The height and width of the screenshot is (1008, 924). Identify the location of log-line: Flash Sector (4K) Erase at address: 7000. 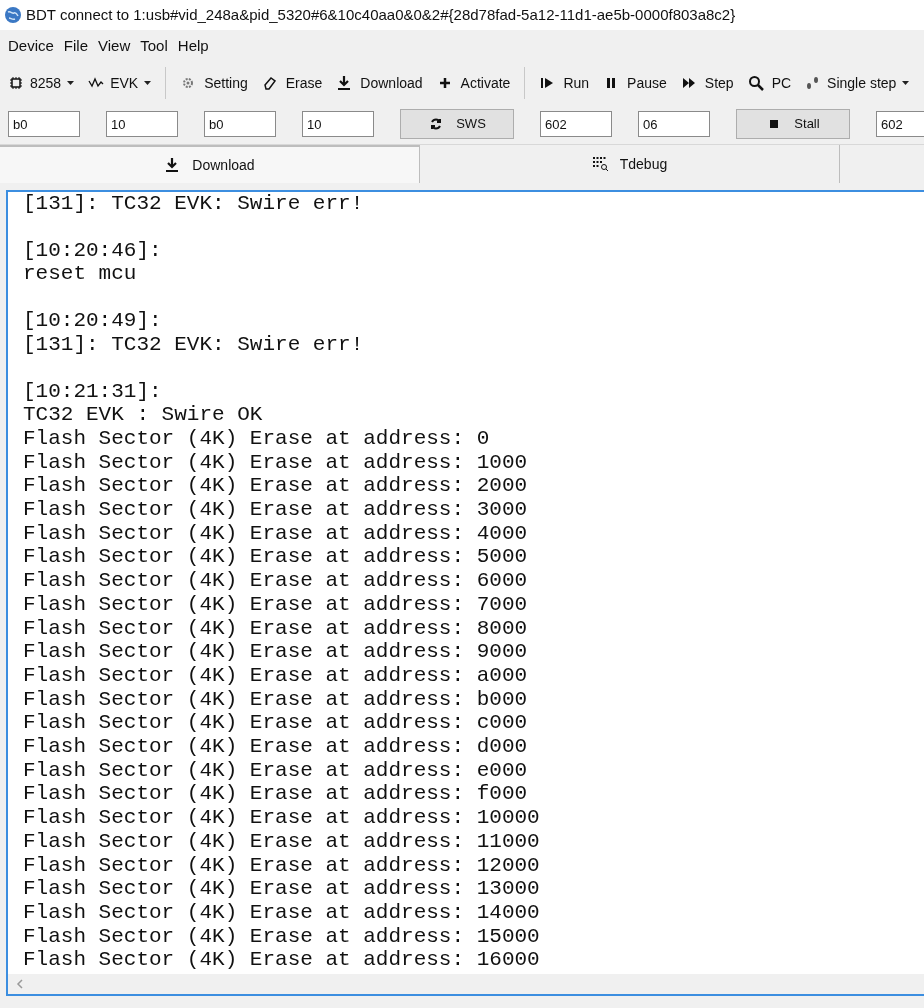
(275, 604).